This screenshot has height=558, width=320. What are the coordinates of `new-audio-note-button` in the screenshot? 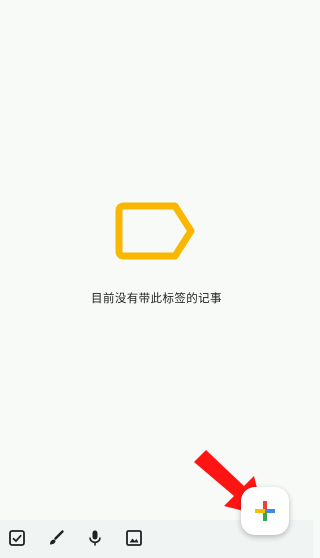 It's located at (95, 538).